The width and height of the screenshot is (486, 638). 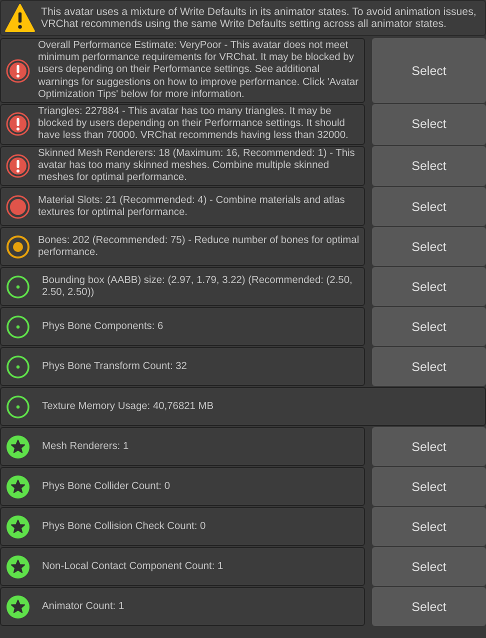 I want to click on warning-text: This avatar uses a mixture of Write Defaults in its animator states. To avoid animation issues, VRChat recommends using the same Write Defaults setting across all animator states., so click(x=259, y=18).